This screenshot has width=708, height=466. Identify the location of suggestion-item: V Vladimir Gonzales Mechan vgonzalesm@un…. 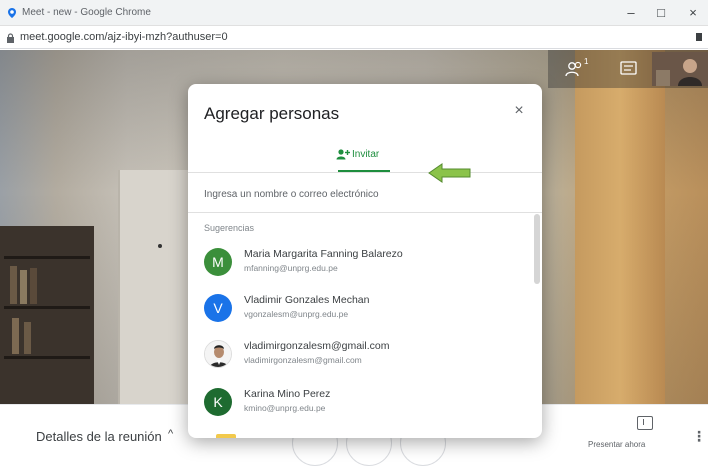
(358, 320).